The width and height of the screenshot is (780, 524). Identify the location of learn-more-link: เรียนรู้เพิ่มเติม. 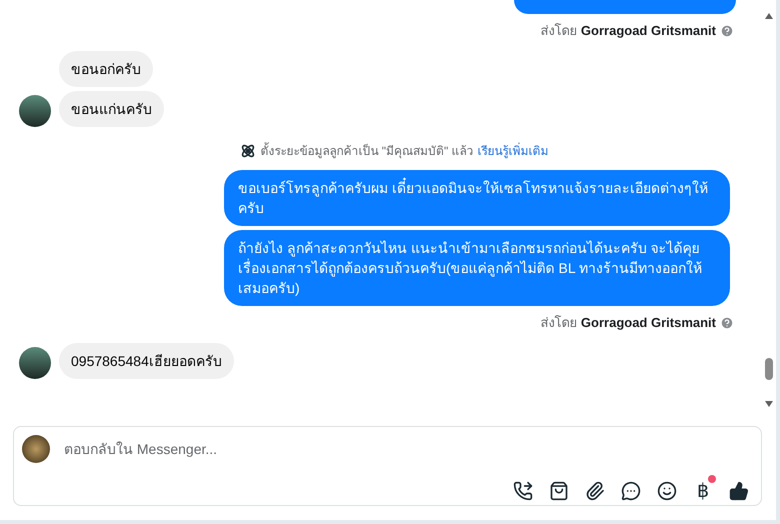
(513, 150).